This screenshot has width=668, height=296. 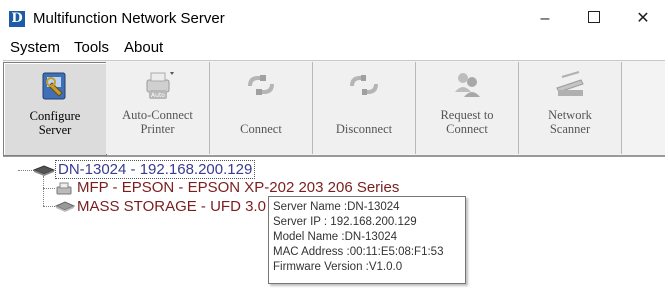 I want to click on disconnect-button: Disconnect, so click(x=364, y=108).